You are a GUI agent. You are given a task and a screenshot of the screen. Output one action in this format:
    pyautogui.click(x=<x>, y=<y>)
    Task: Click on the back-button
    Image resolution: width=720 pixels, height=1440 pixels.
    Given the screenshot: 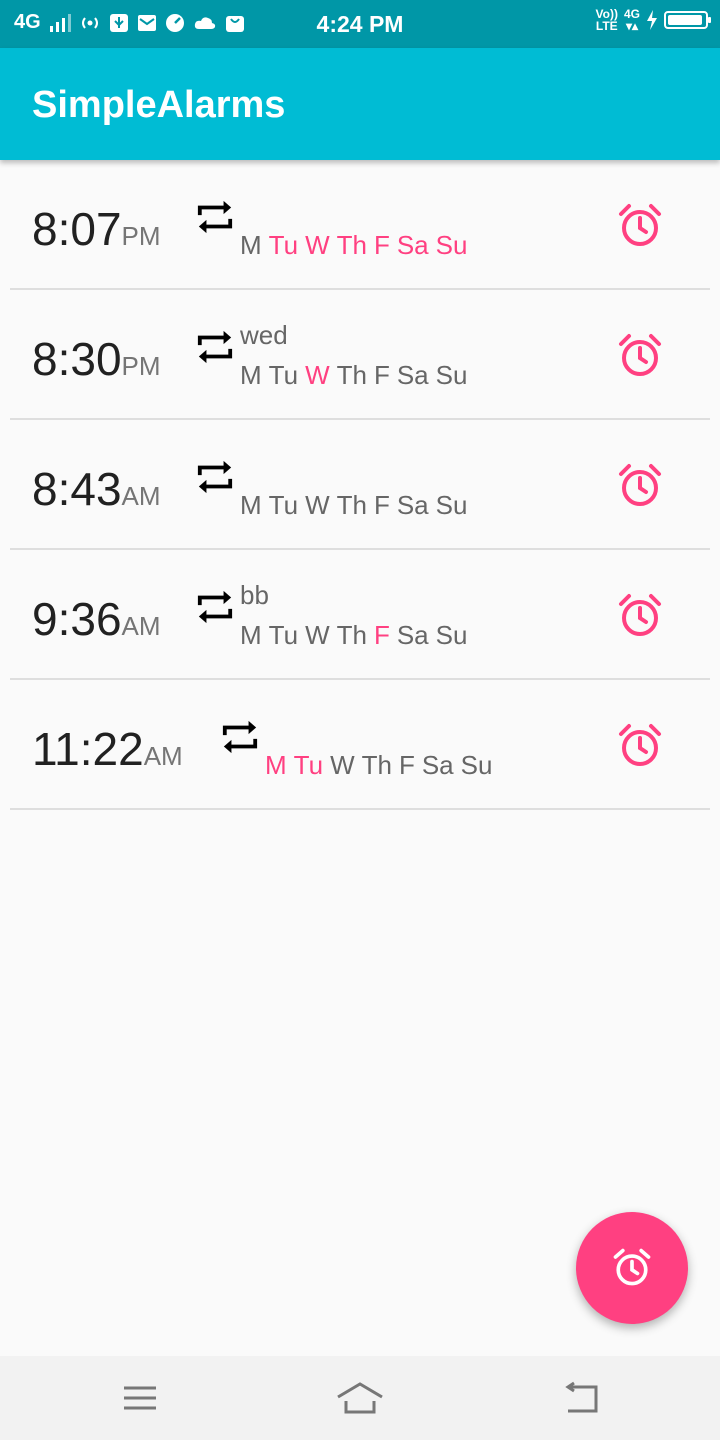 What is the action you would take?
    pyautogui.click(x=580, y=1398)
    